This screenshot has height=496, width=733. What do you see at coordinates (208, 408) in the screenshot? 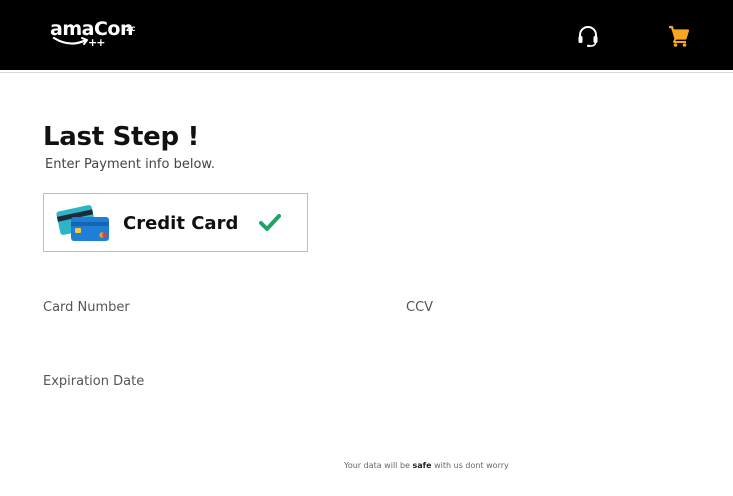
I see `expiration-date-input` at bounding box center [208, 408].